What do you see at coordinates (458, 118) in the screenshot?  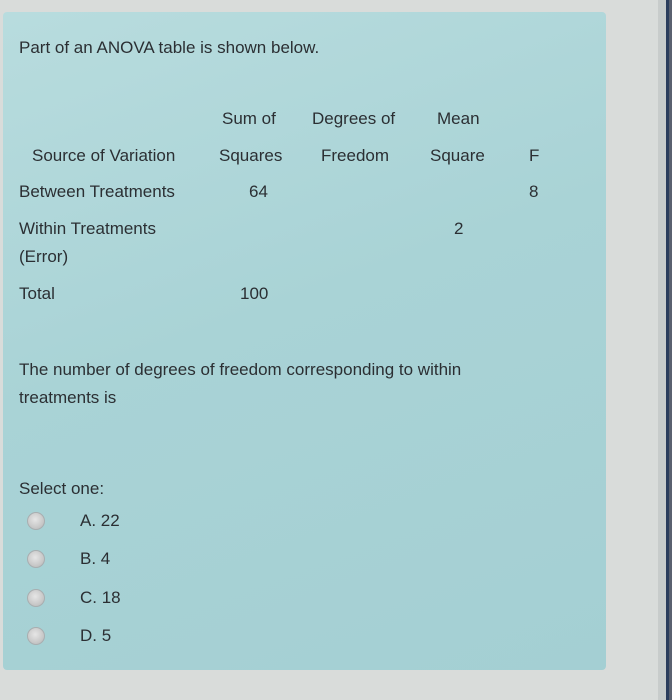 I see `header-ms-line1: Mean` at bounding box center [458, 118].